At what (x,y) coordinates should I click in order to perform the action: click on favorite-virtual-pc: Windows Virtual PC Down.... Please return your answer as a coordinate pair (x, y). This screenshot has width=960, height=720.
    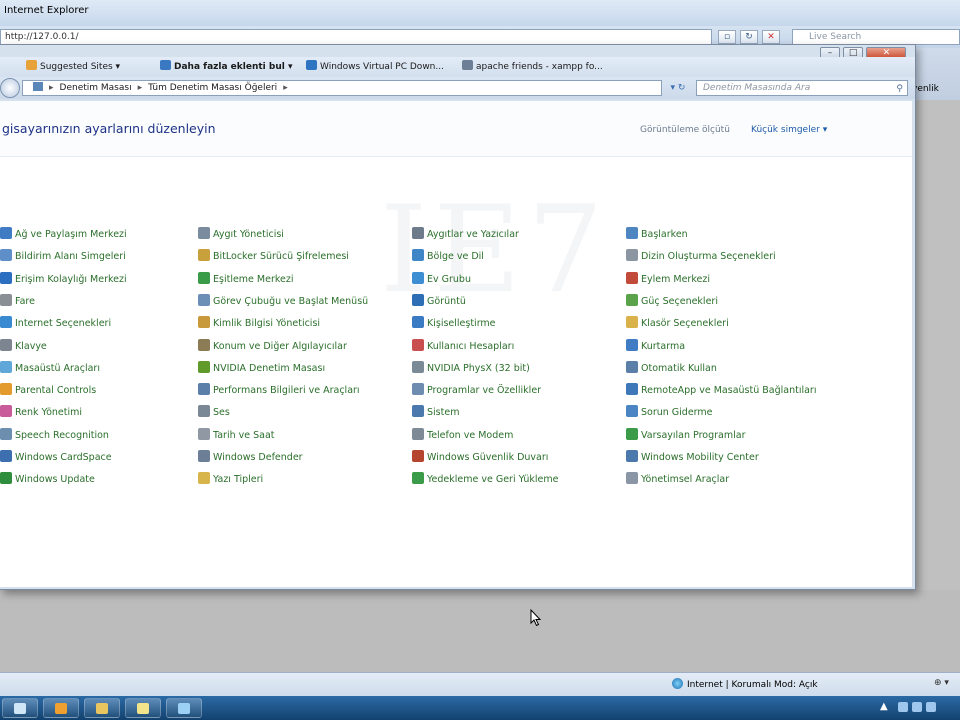
    Looking at the image, I should click on (375, 67).